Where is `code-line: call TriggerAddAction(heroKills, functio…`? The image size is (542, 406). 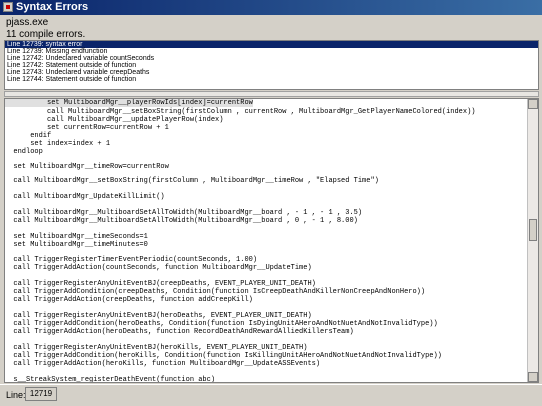
code-line: call TriggerAddAction(heroKills, functio… is located at coordinates (163, 364).